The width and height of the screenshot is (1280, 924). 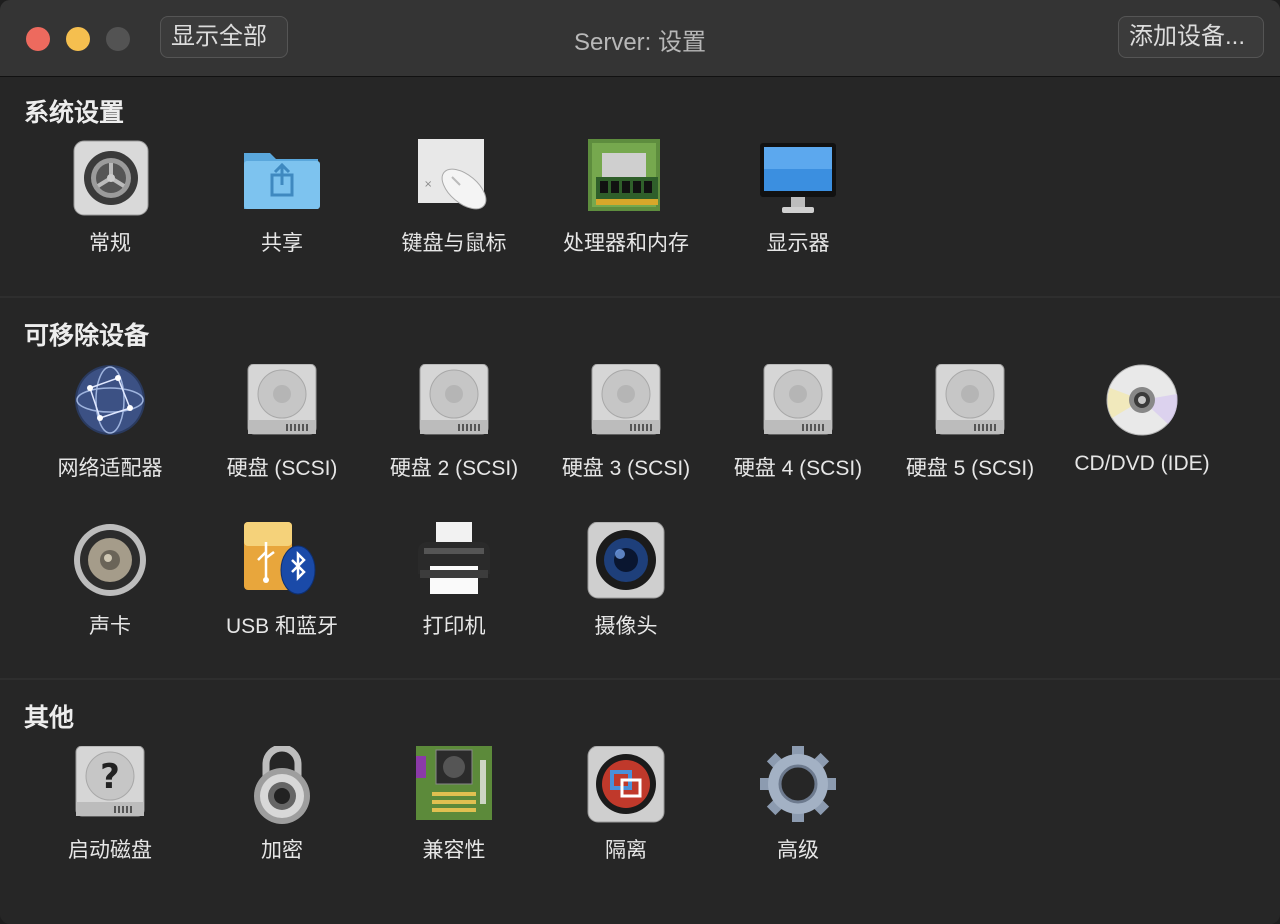 What do you see at coordinates (626, 850) in the screenshot?
I see `item-label: 隔离` at bounding box center [626, 850].